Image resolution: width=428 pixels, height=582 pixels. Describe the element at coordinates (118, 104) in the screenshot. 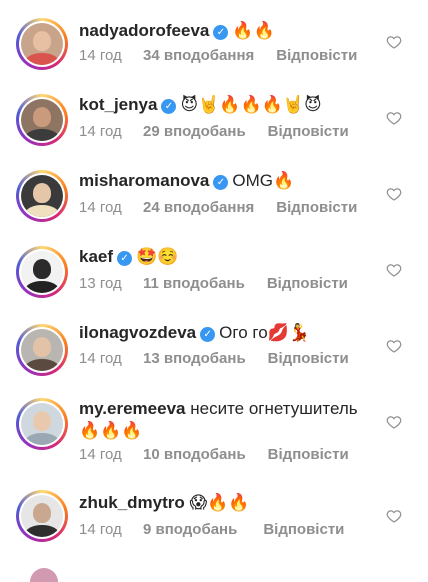

I see `comment-username: kot_jenya` at that location.